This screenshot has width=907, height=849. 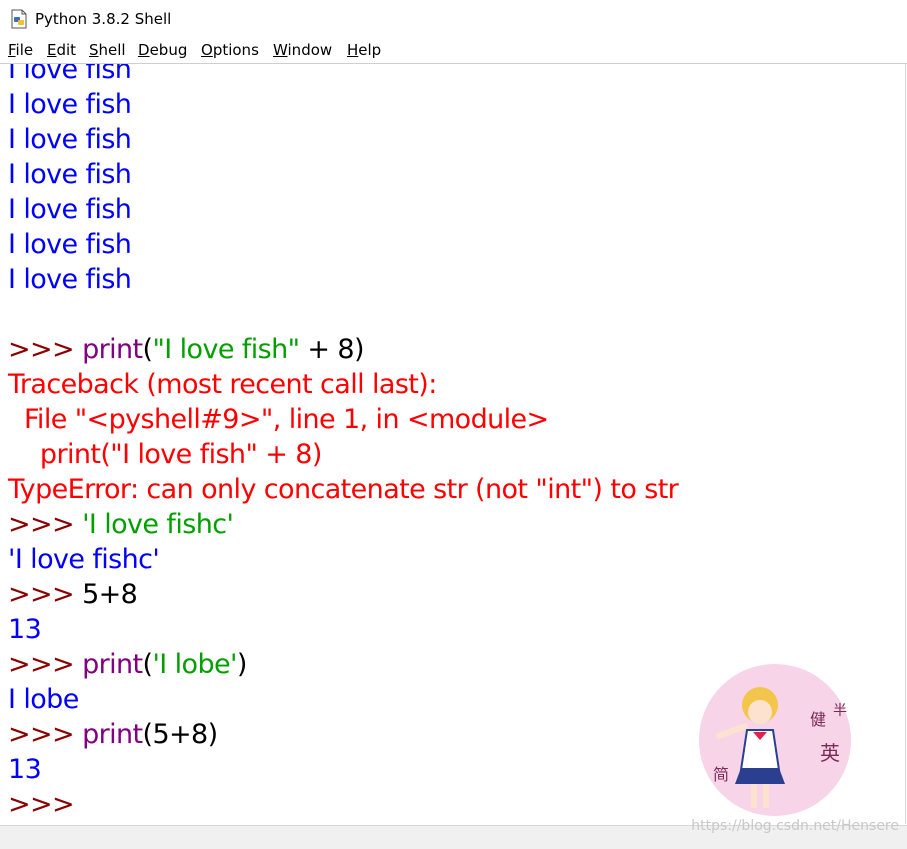 What do you see at coordinates (61, 50) in the screenshot?
I see `menu-edit: Edit` at bounding box center [61, 50].